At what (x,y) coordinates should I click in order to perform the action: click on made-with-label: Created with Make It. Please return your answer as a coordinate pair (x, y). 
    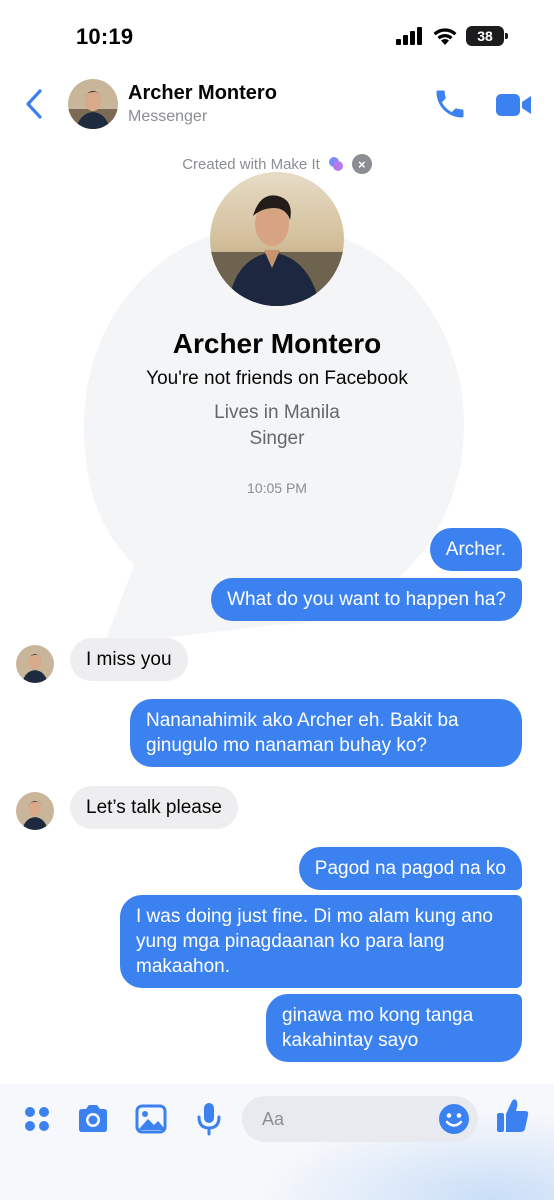
    Looking at the image, I should click on (251, 164).